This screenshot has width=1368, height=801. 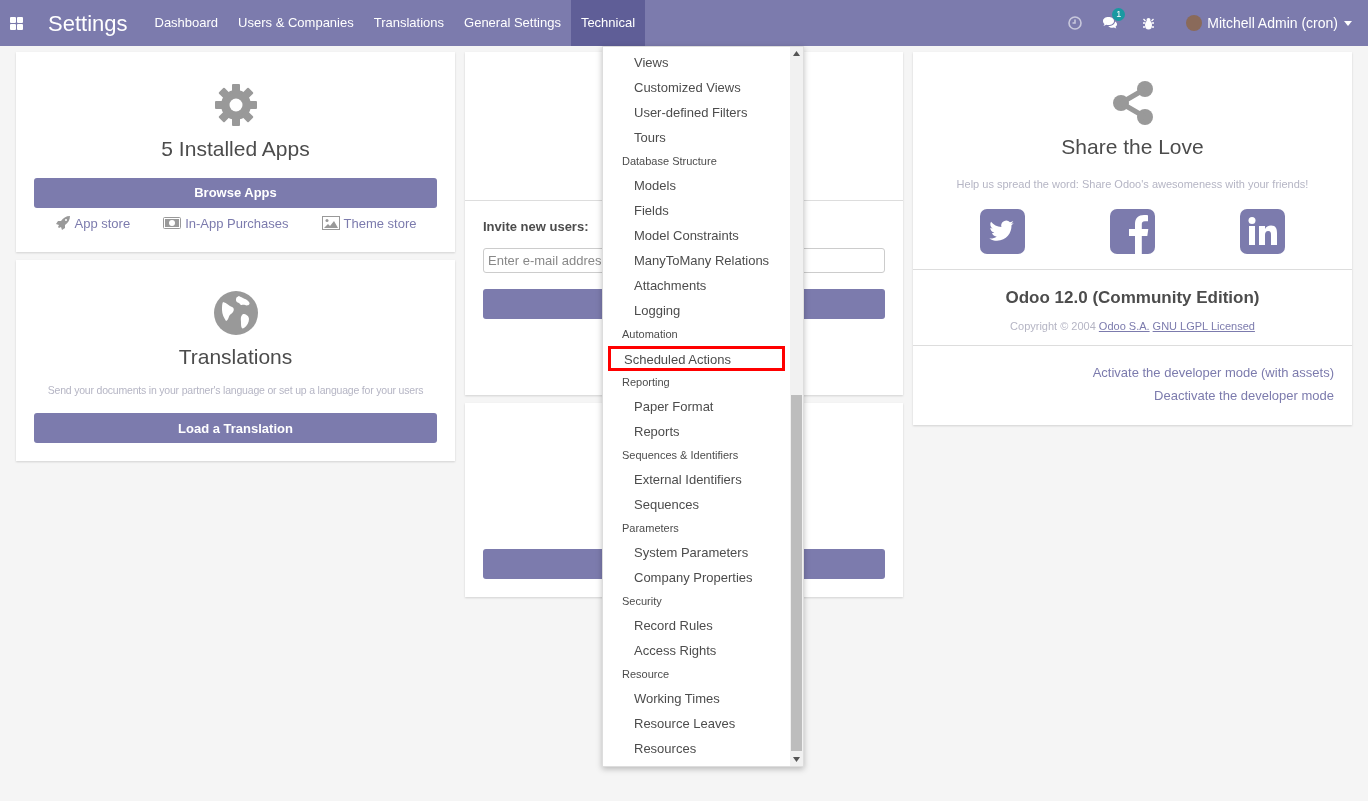 I want to click on menu-section-header: Reporting, so click(x=646, y=382).